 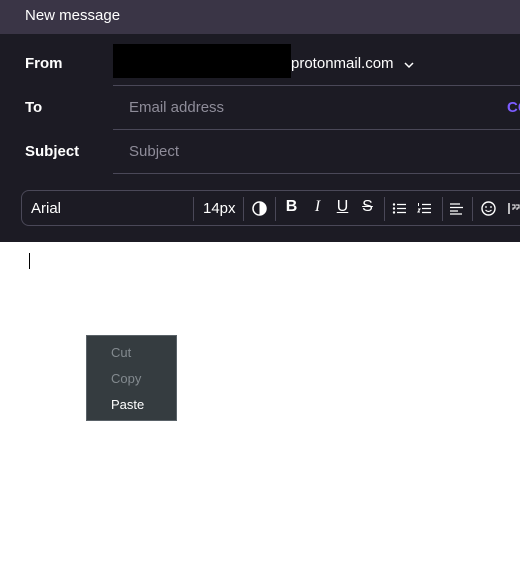 I want to click on cc-button: CC, so click(x=513, y=107).